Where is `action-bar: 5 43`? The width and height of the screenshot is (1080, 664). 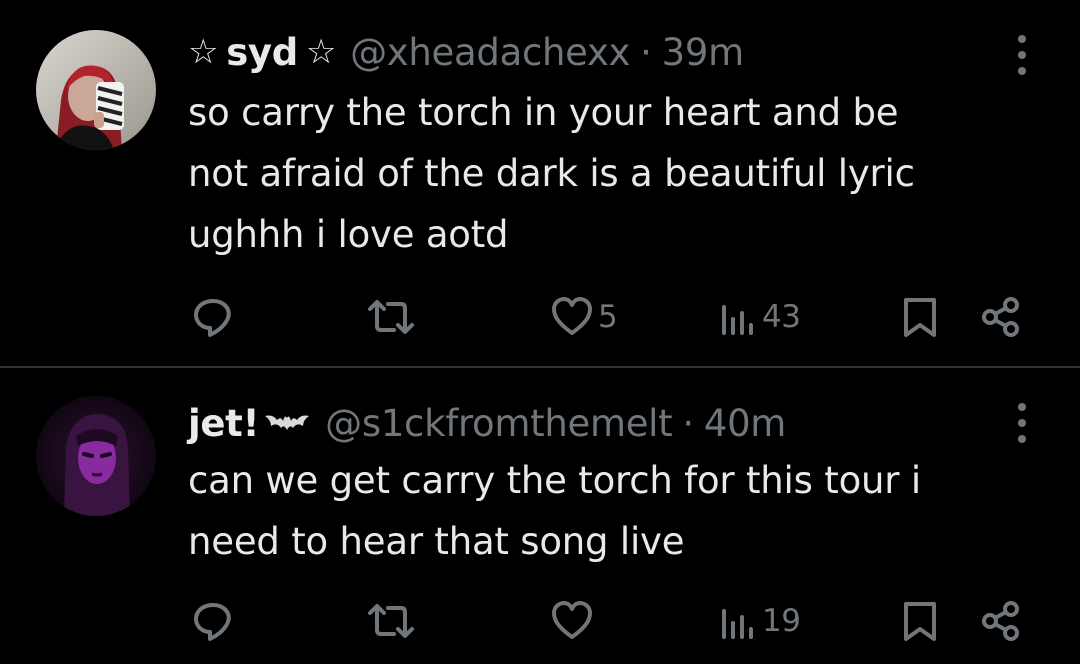 action-bar: 5 43 is located at coordinates (540, 317).